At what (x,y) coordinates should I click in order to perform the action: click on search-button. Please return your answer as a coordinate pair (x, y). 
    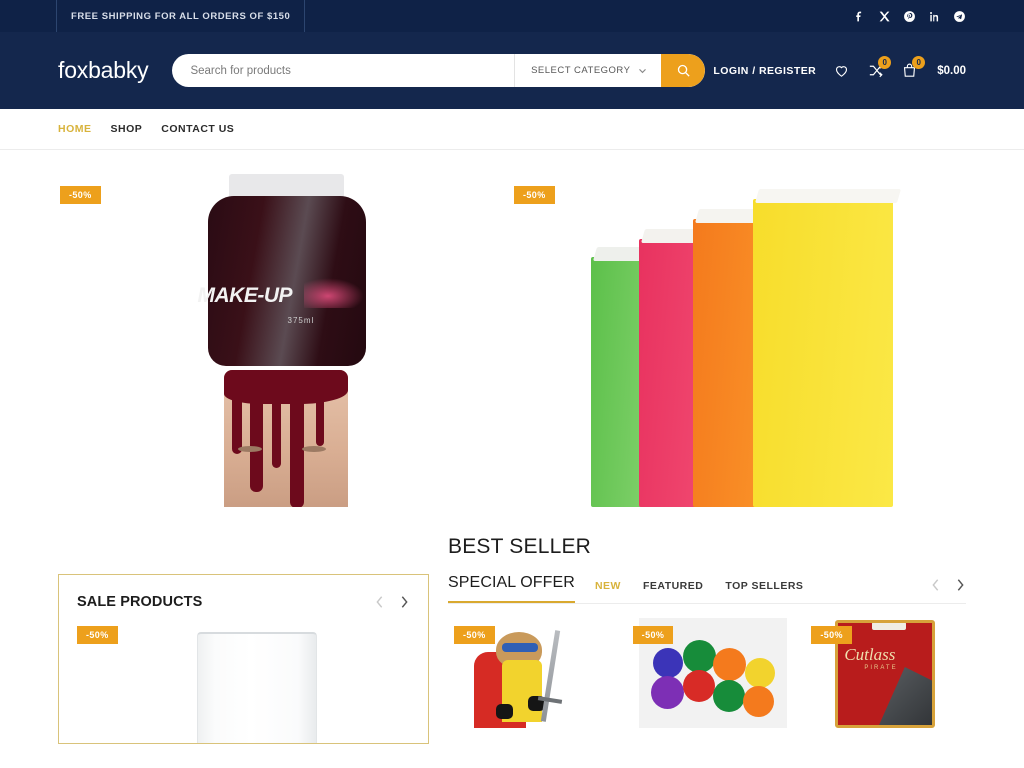
    Looking at the image, I should click on (683, 70).